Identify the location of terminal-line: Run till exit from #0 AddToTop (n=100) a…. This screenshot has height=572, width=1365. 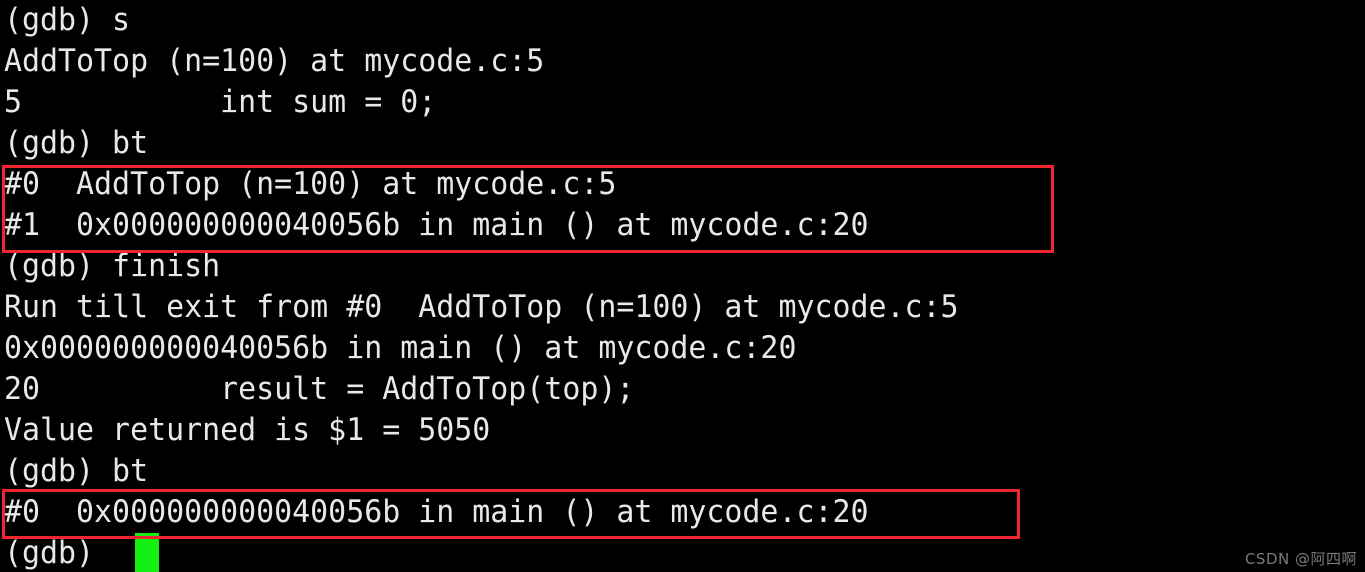
(481, 307).